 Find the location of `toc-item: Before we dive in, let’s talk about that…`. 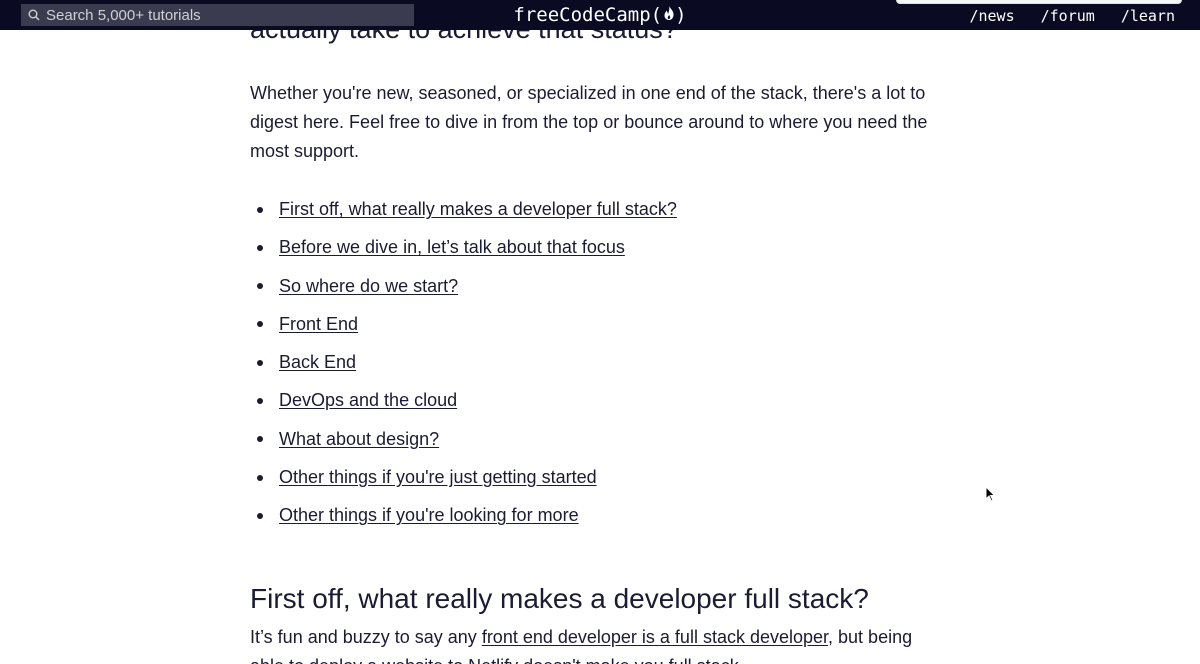

toc-item: Before we dive in, let’s talk about that… is located at coordinates (463, 251).